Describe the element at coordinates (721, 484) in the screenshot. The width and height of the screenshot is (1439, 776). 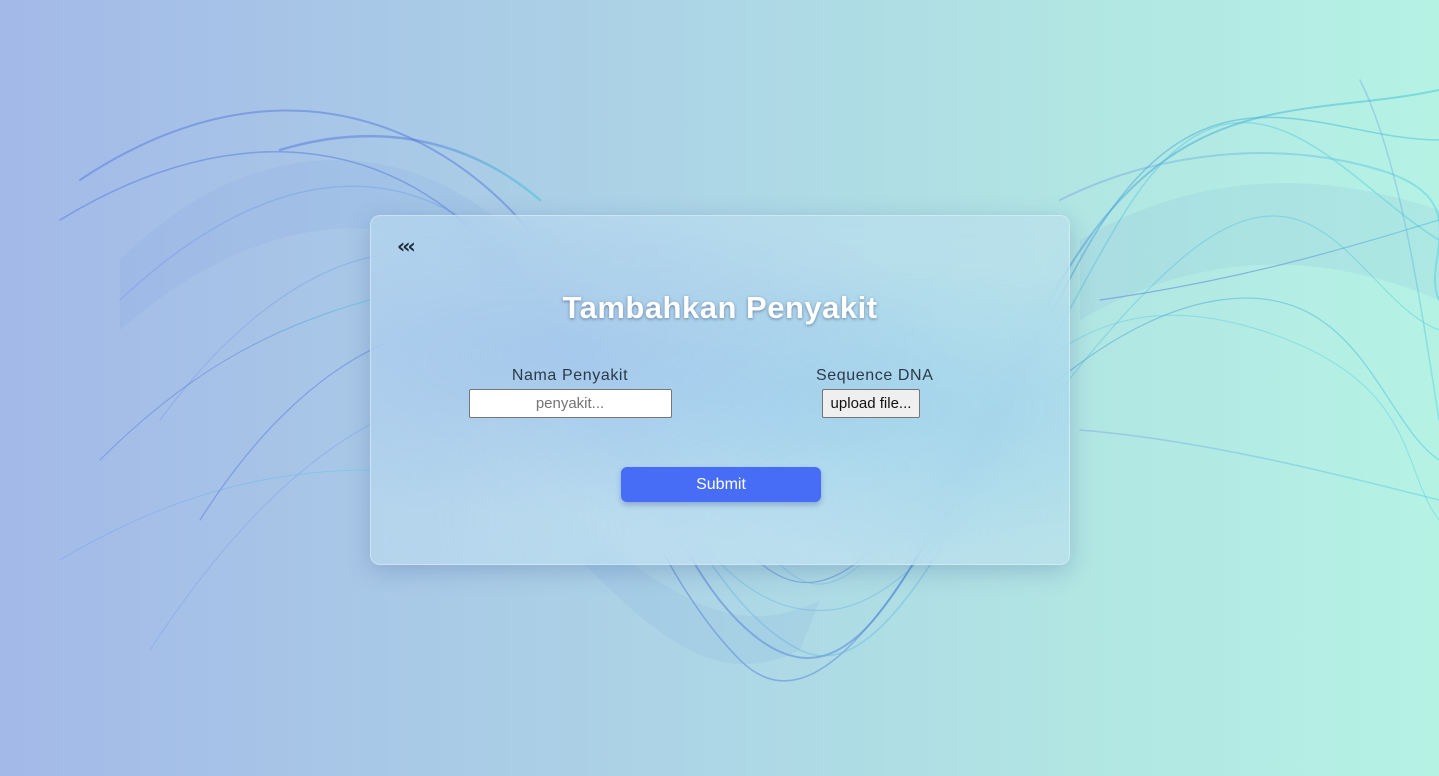
I see `submit-button: Submit` at that location.